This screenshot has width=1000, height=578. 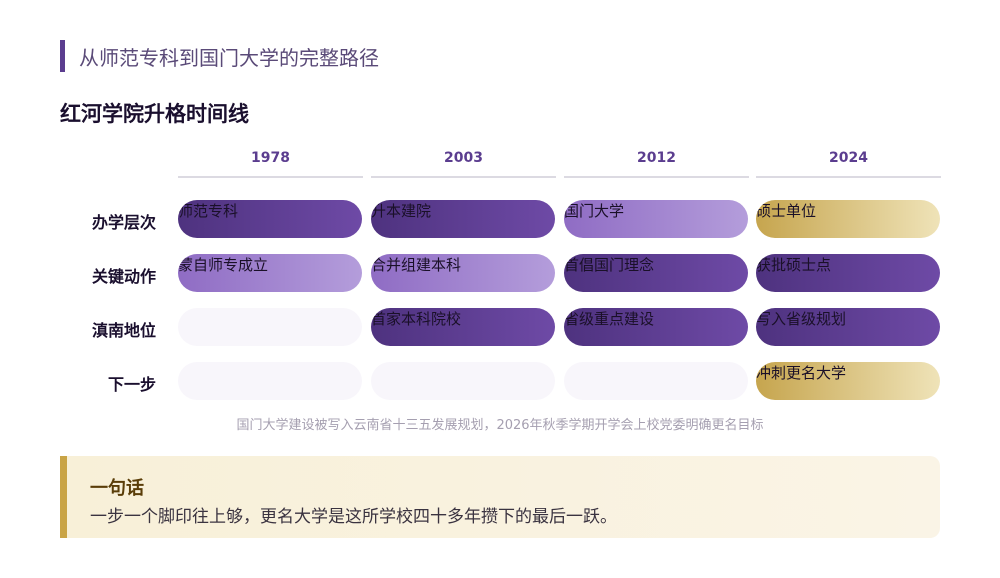 I want to click on timeline-cell-2-1: 首家本科院校, so click(x=463, y=327).